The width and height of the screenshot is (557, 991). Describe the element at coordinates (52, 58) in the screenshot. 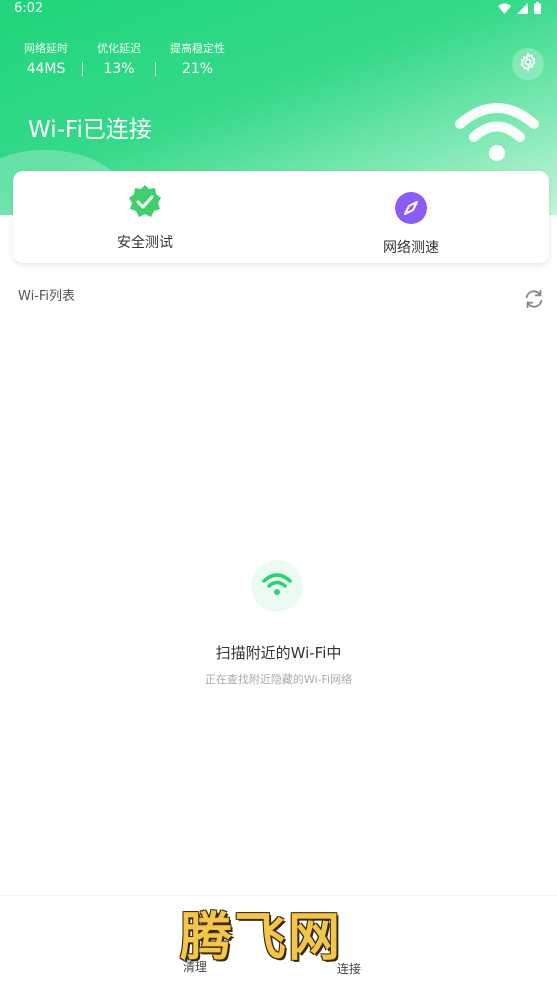

I see `stat-latency: 网络延时 44MS` at that location.